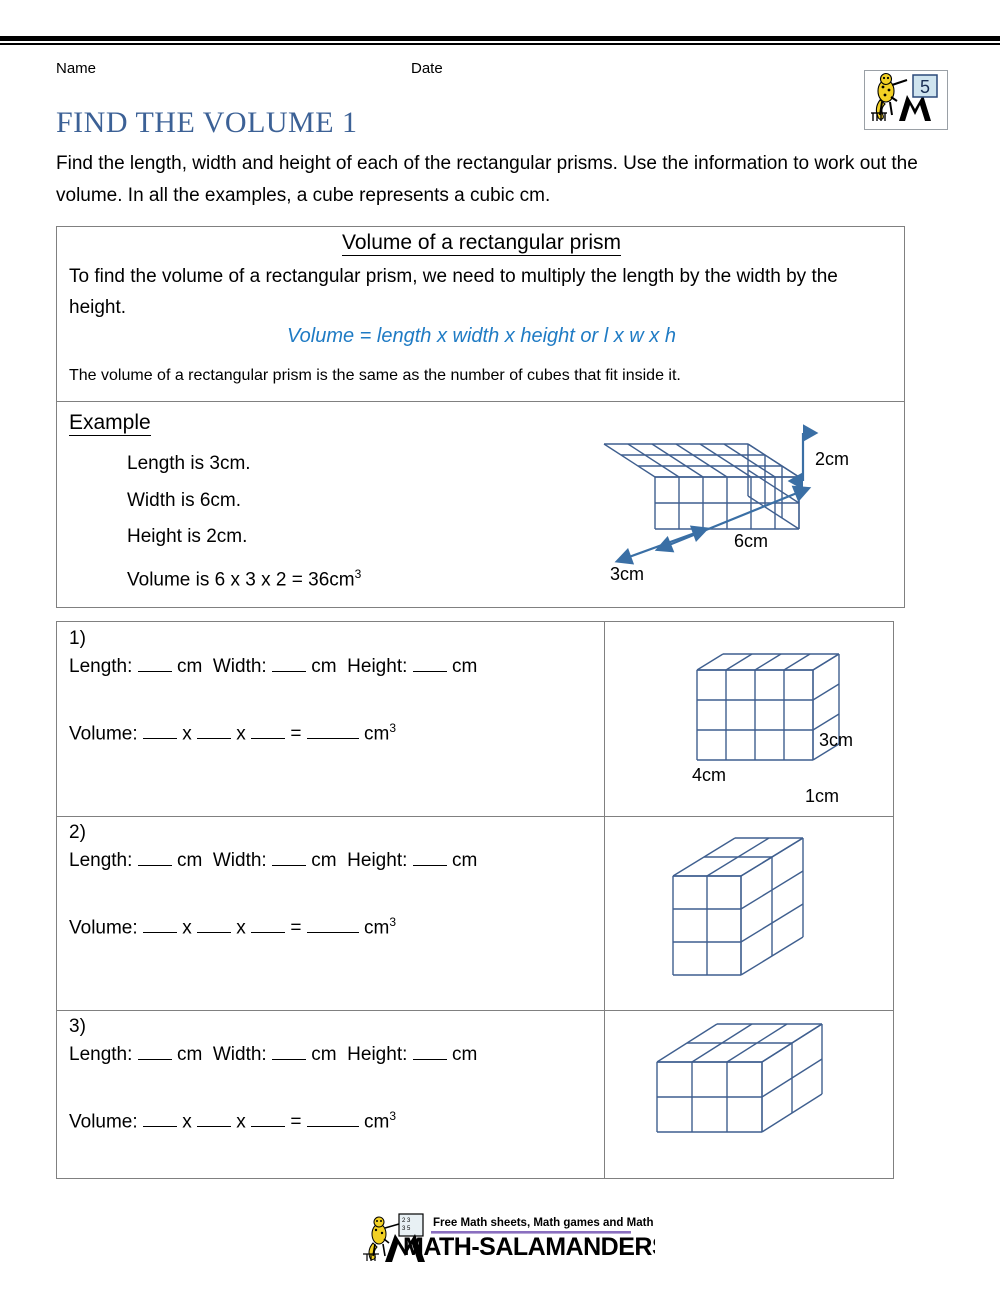 The image size is (1000, 1294). What do you see at coordinates (239, 860) in the screenshot?
I see `q2-width-label: Width:` at bounding box center [239, 860].